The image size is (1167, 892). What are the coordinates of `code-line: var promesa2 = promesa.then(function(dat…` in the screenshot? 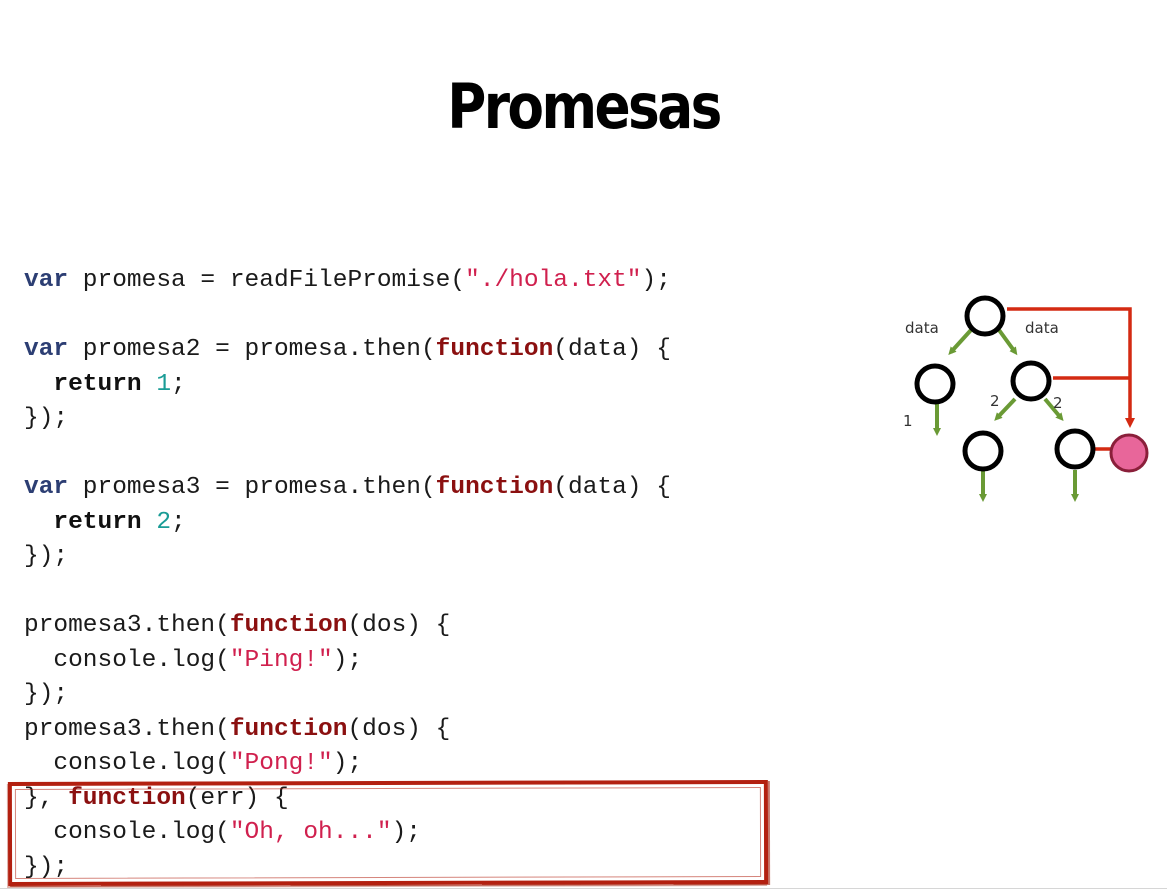 It's located at (347, 350).